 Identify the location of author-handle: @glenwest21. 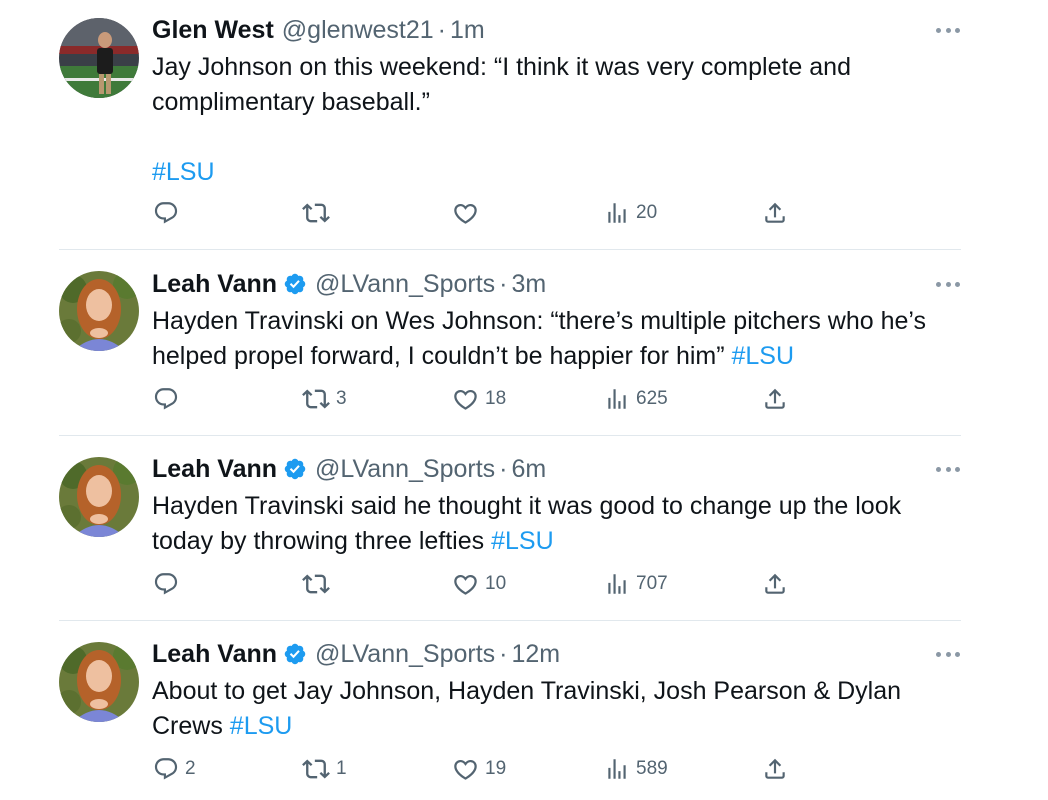
(358, 30).